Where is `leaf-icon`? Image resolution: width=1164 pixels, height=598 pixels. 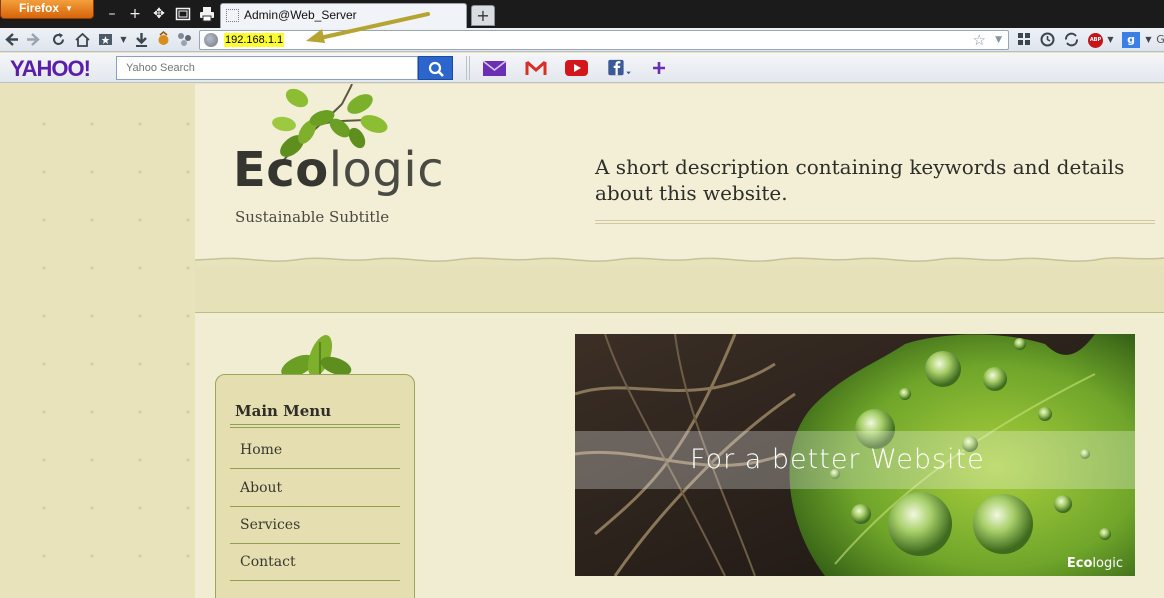
leaf-icon is located at coordinates (316, 355).